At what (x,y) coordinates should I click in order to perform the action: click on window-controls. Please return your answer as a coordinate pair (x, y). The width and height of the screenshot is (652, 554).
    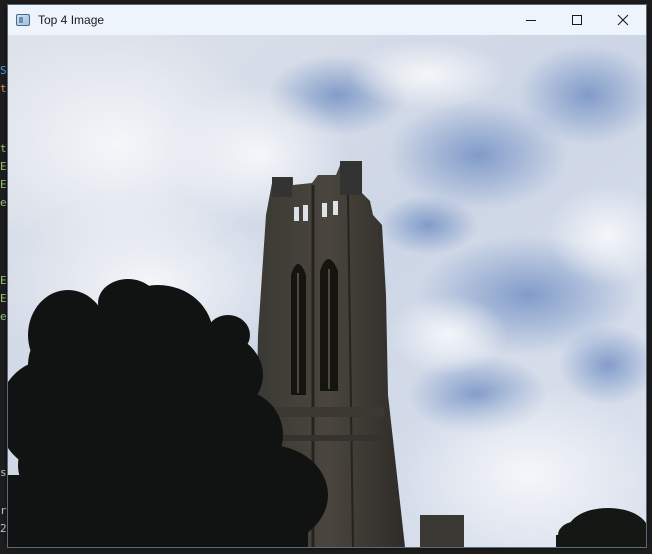
    Looking at the image, I should click on (577, 20).